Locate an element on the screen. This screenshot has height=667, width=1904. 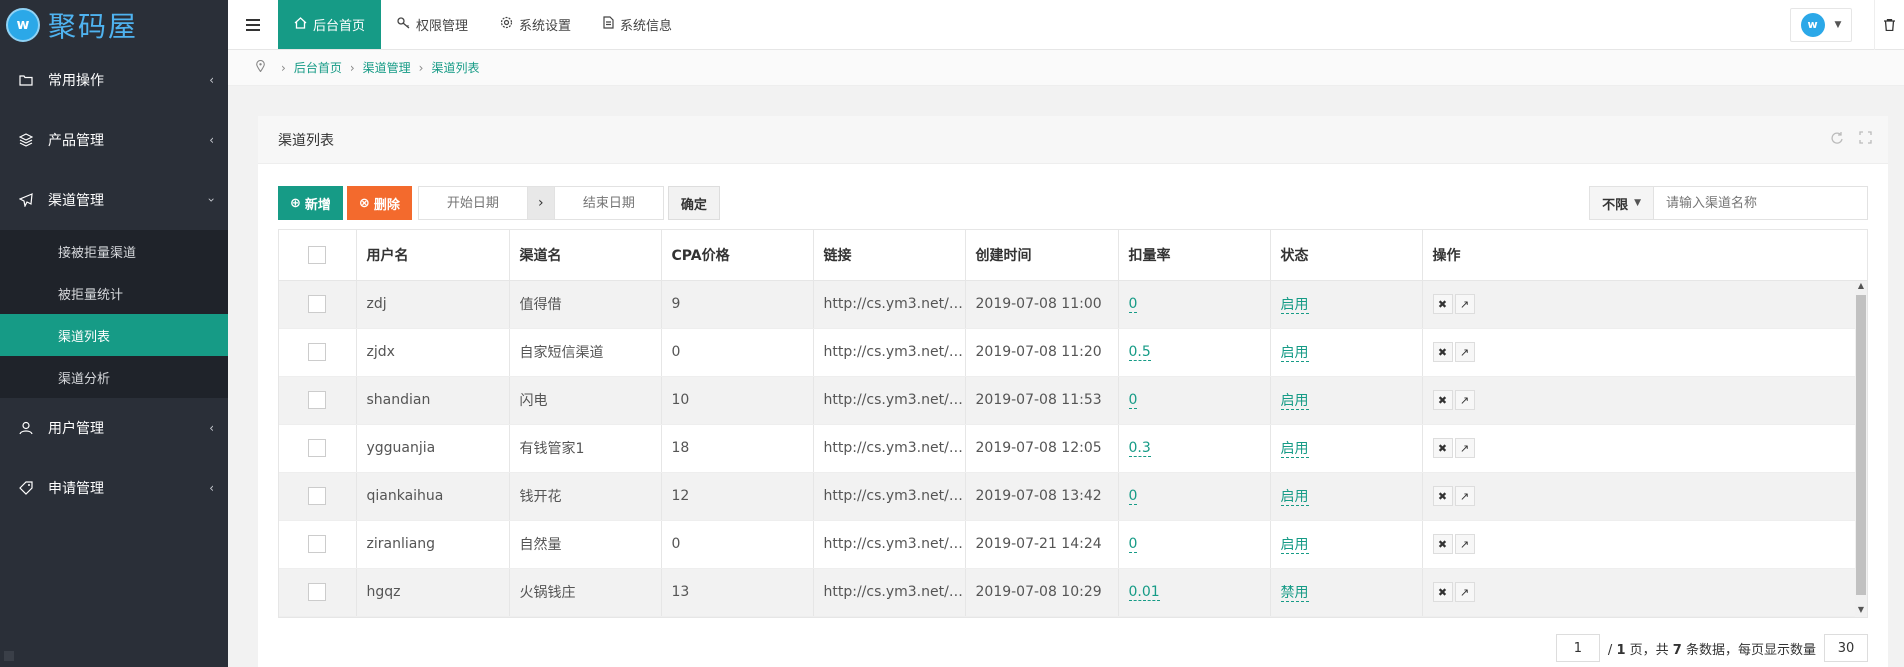
scroll-thumb is located at coordinates (1861, 445).